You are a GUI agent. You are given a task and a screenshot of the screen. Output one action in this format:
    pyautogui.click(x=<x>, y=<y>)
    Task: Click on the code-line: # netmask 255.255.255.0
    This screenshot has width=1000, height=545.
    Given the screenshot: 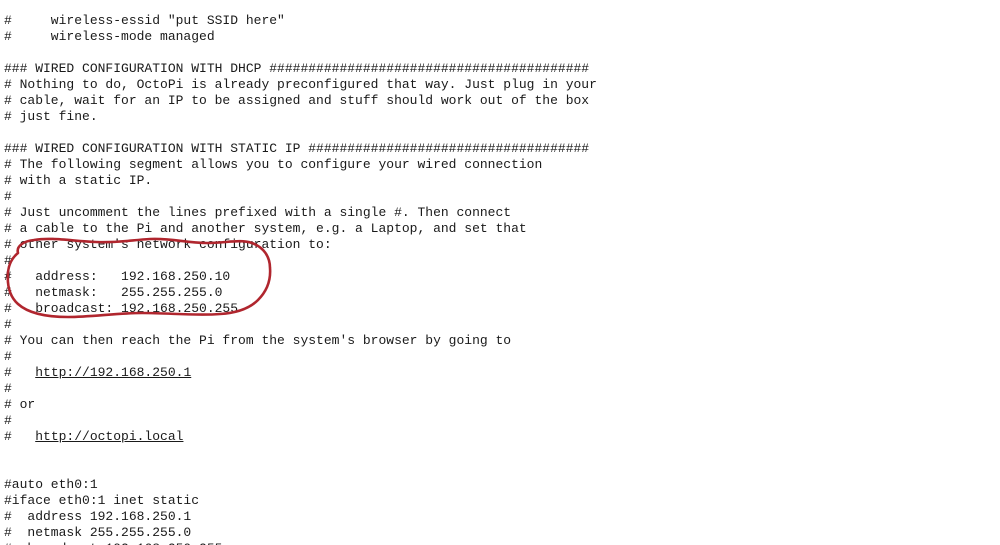 What is the action you would take?
    pyautogui.click(x=98, y=532)
    